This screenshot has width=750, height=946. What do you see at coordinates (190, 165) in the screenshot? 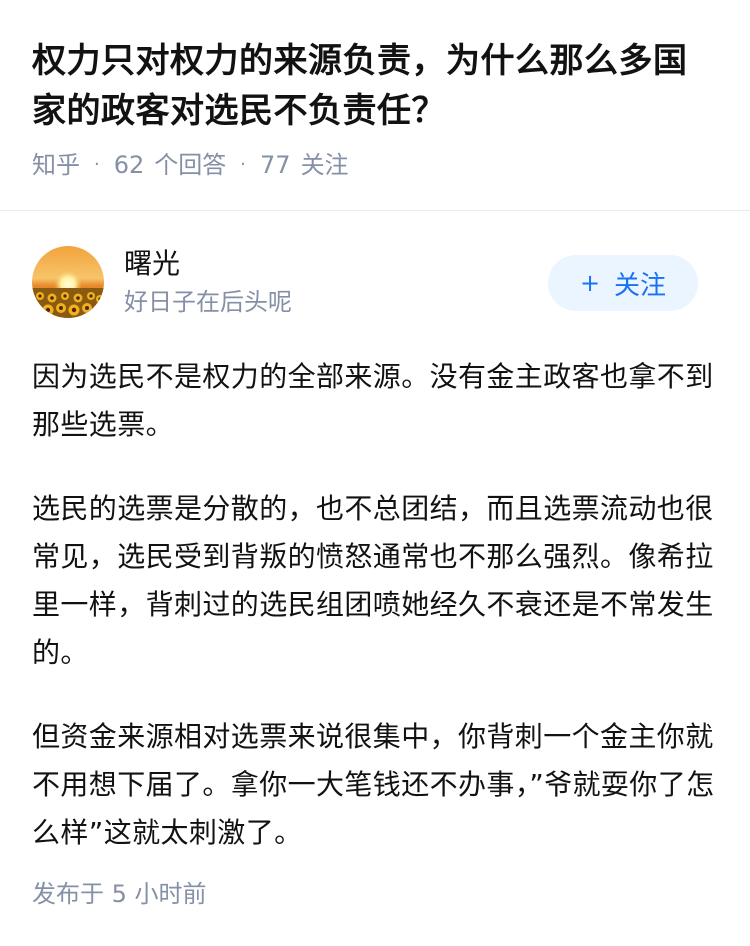
I see `answer-count-label: 个回答` at bounding box center [190, 165].